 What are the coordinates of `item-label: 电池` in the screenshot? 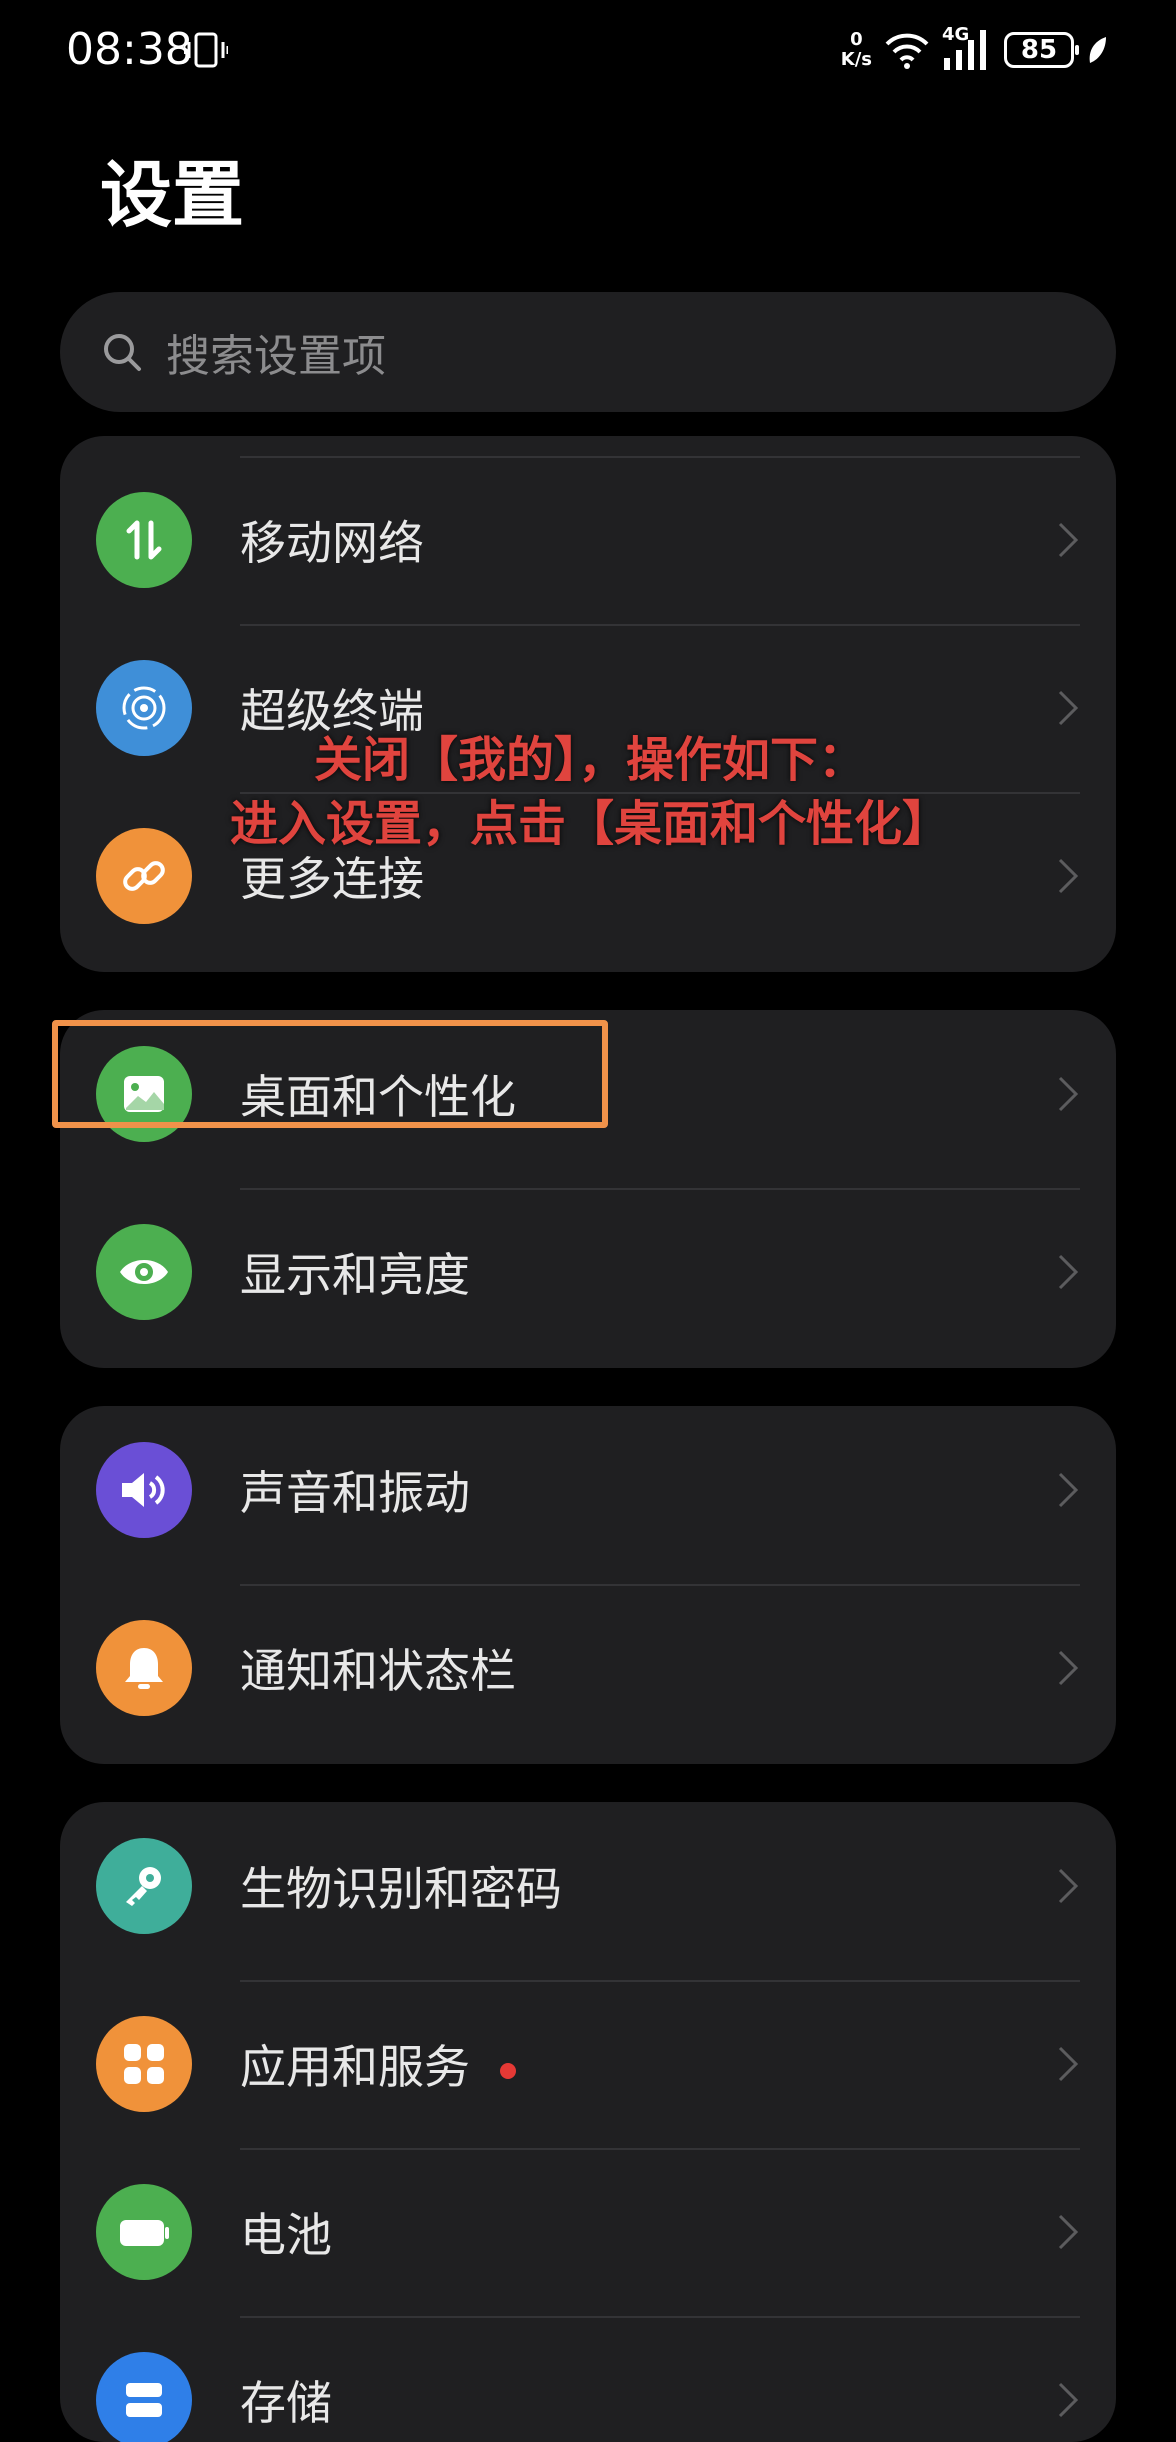 It's located at (286, 2235).